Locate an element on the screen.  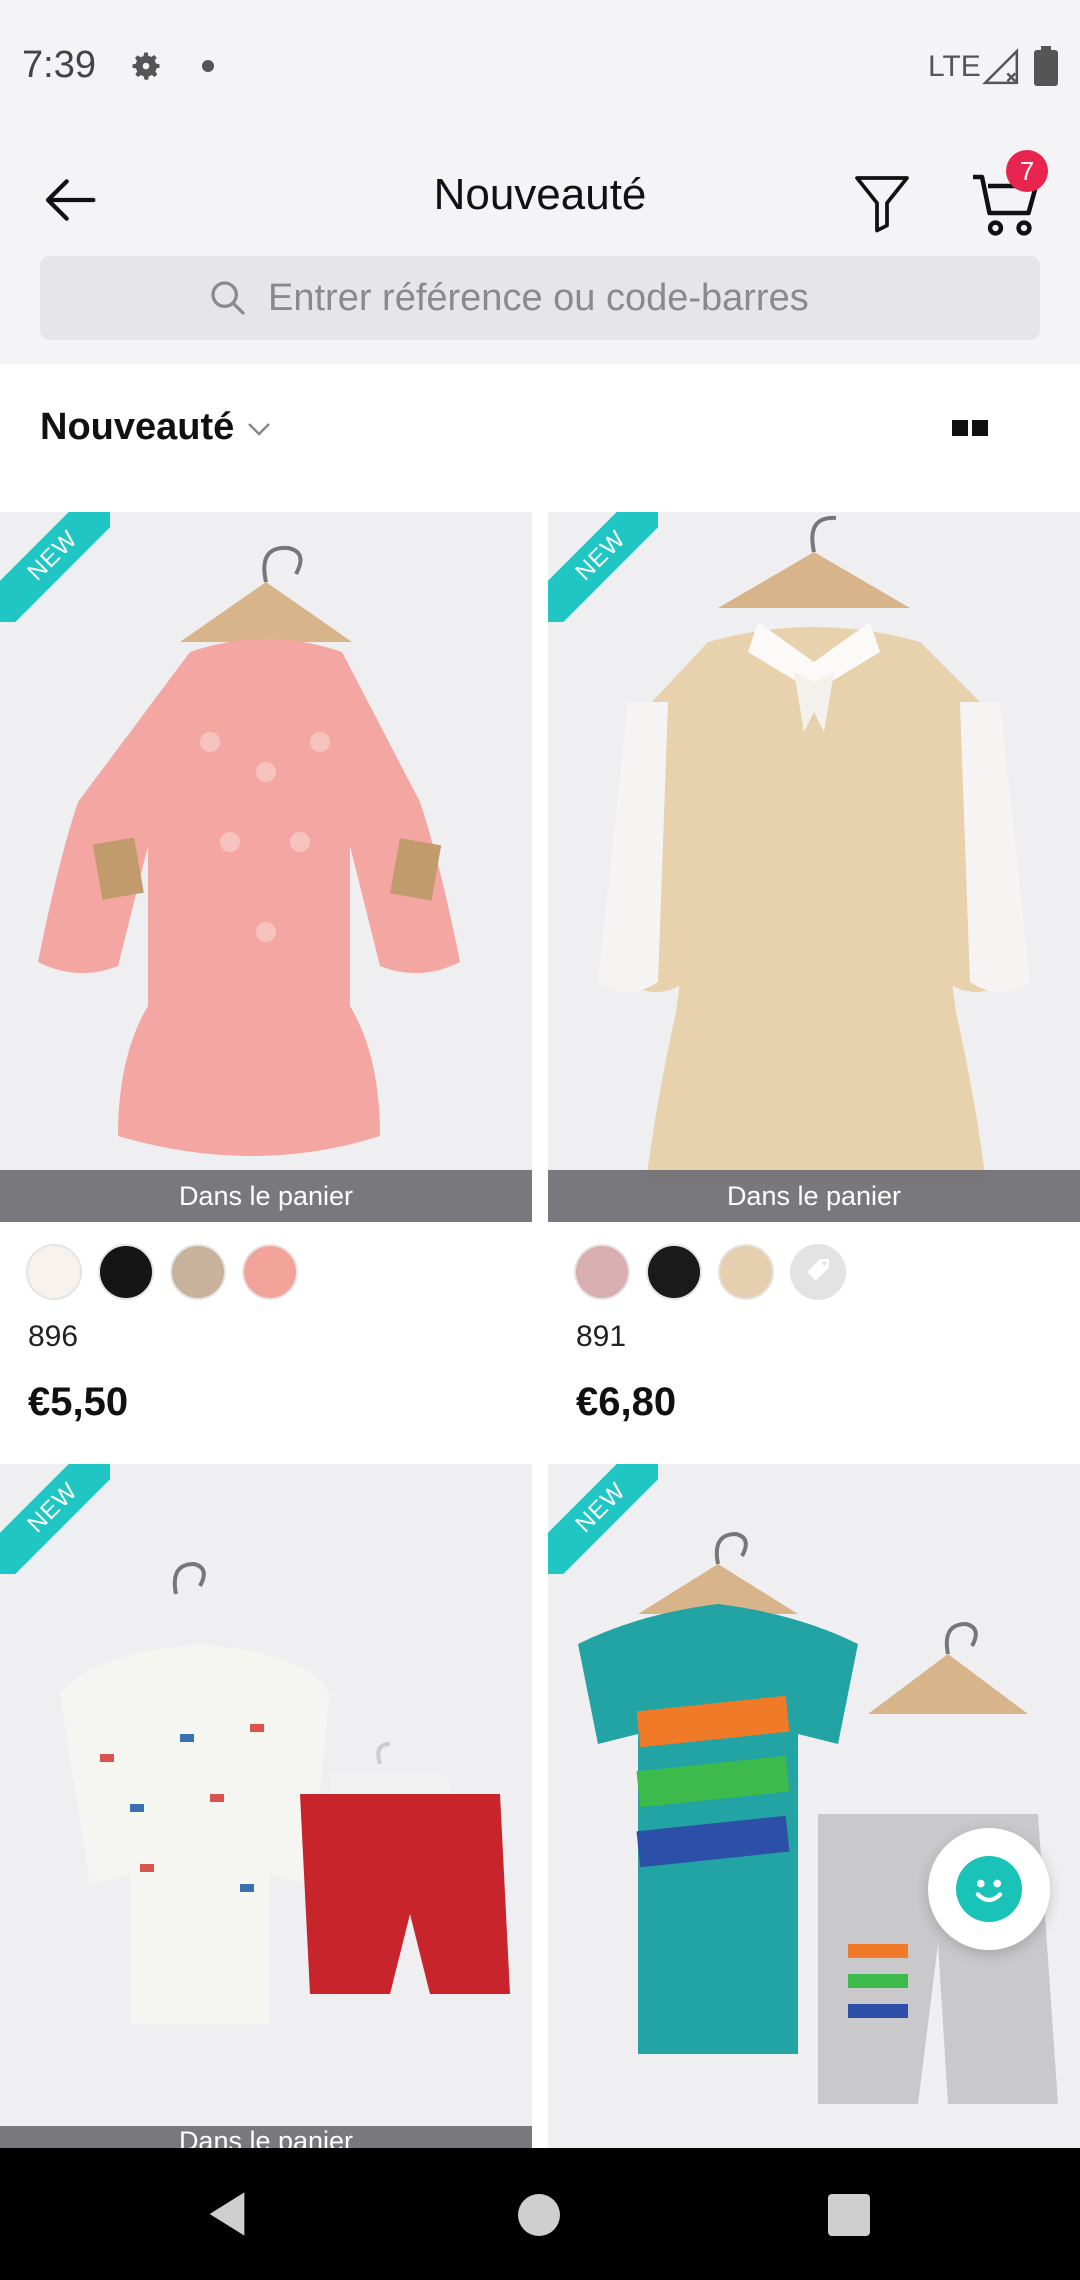
sort-dropdown: Nouveauté is located at coordinates (137, 427).